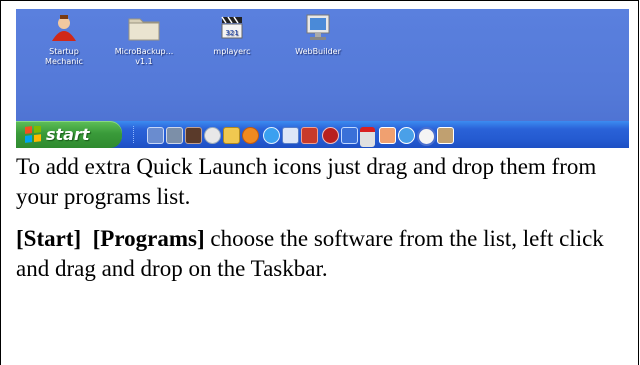  I want to click on taskbar: start, so click(322, 134).